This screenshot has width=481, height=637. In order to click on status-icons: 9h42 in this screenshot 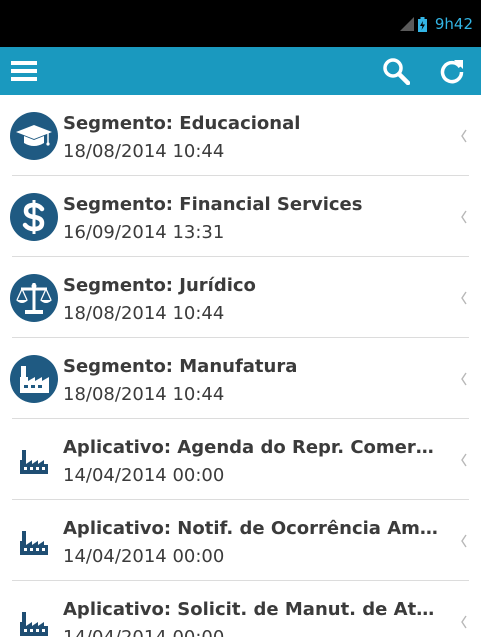, I will do `click(436, 24)`.